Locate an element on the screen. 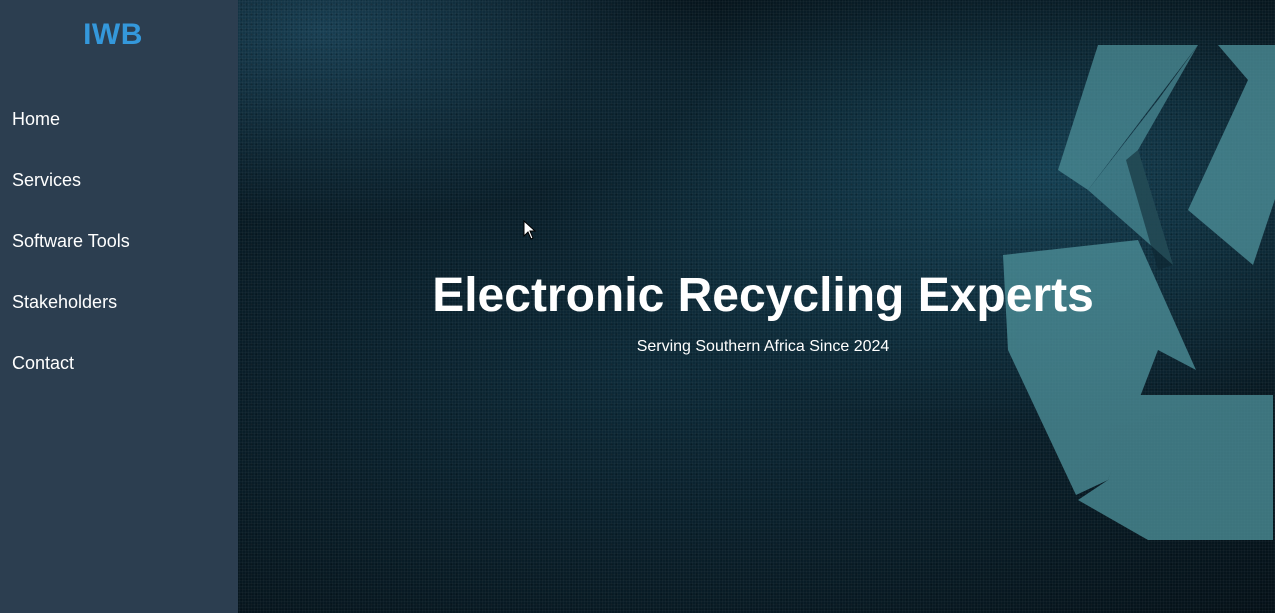 The height and width of the screenshot is (613, 1275). site-logo: IWB is located at coordinates (113, 35).